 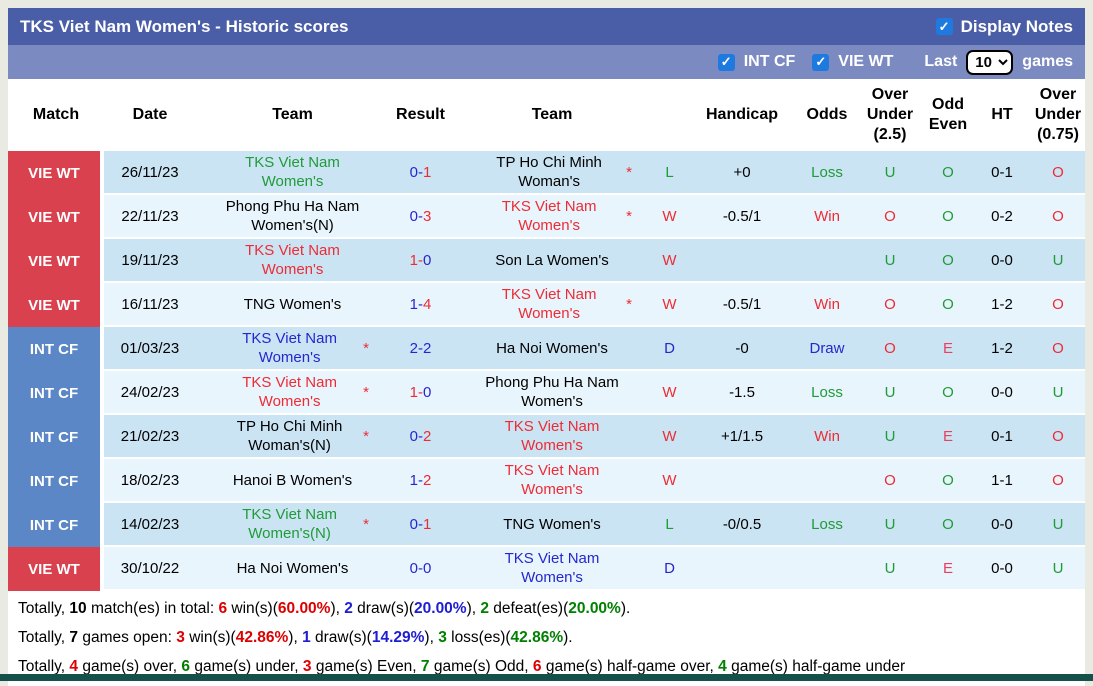 I want to click on team-cell: TKS Viet Nam Women's *, so click(x=552, y=217).